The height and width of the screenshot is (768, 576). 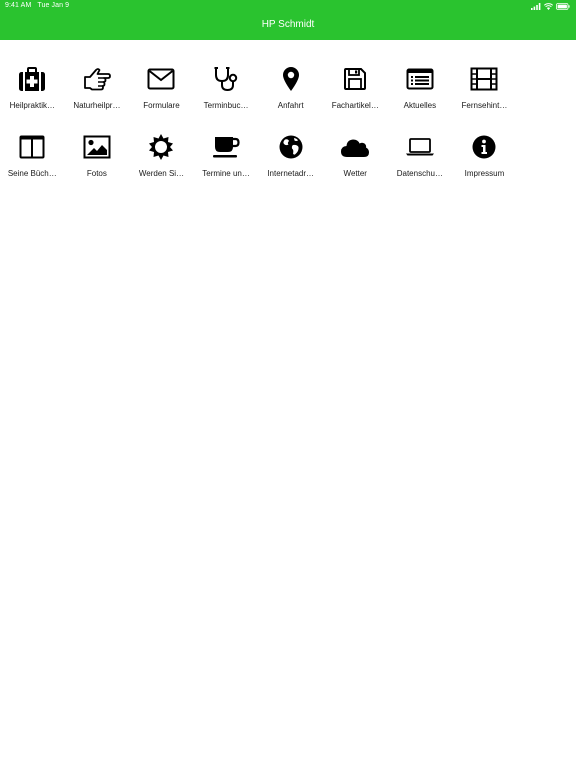 What do you see at coordinates (484, 79) in the screenshot?
I see `film-strip-icon` at bounding box center [484, 79].